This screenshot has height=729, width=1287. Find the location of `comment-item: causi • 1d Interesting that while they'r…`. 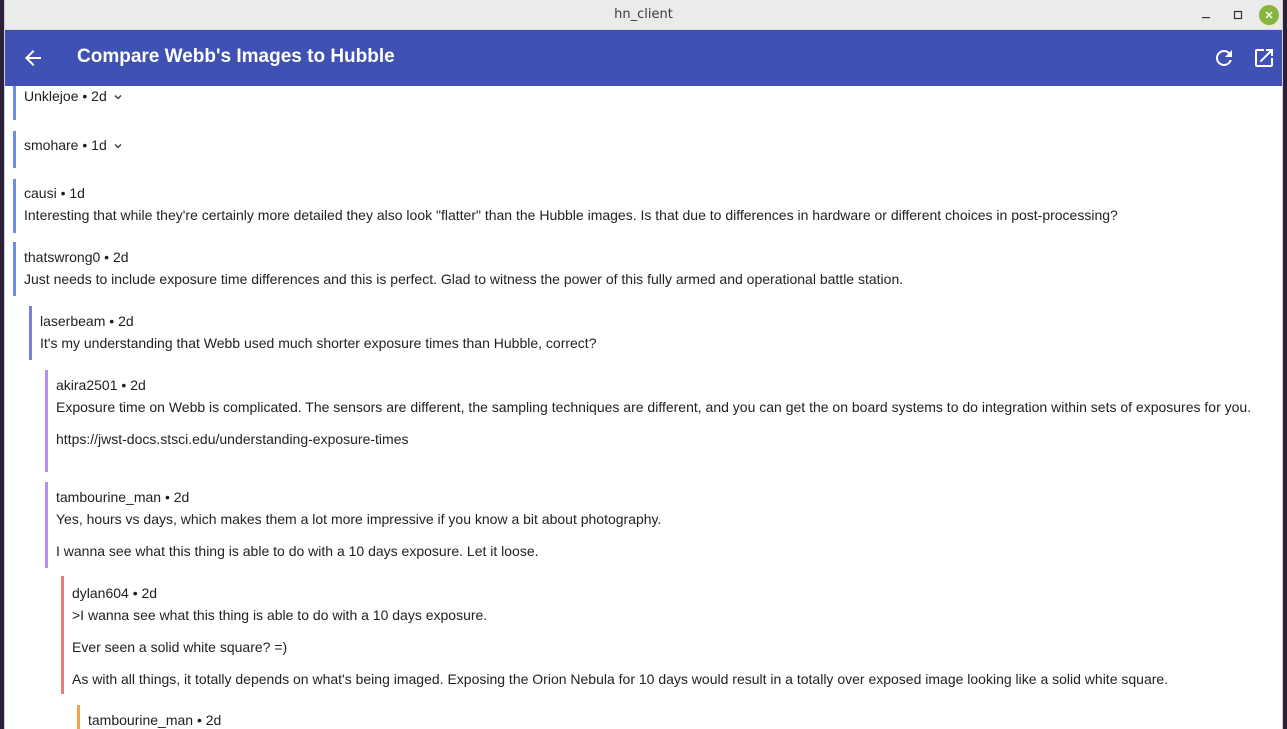

comment-item: causi • 1d Interesting that while they'r… is located at coordinates (644, 206).